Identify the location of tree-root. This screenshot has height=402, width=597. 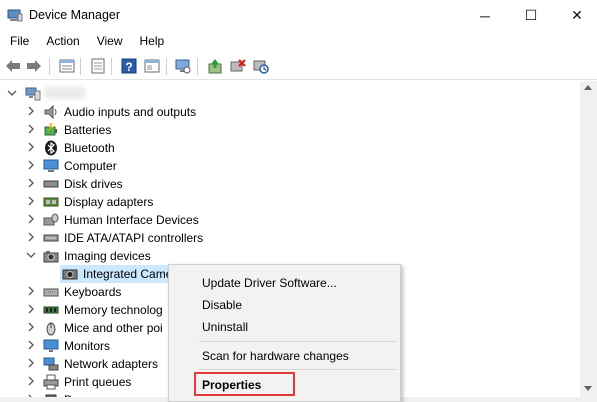
(290, 94).